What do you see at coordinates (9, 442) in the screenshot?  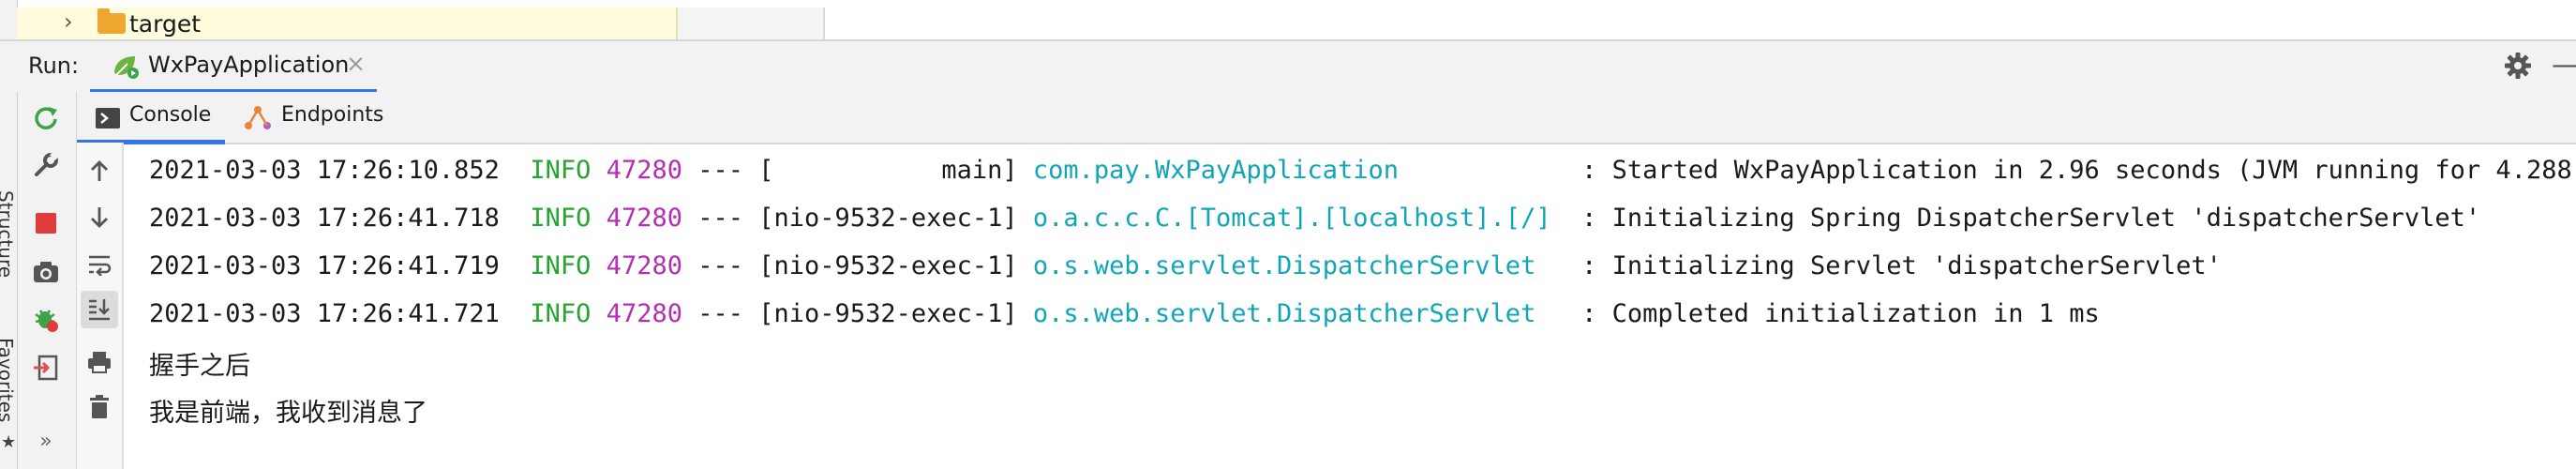 I see `star-icon: ★` at bounding box center [9, 442].